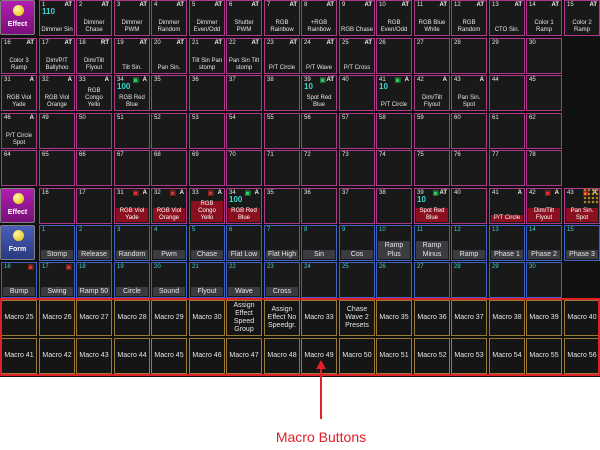  What do you see at coordinates (169, 280) in the screenshot?
I see `pool-button: 20 Sound` at bounding box center [169, 280].